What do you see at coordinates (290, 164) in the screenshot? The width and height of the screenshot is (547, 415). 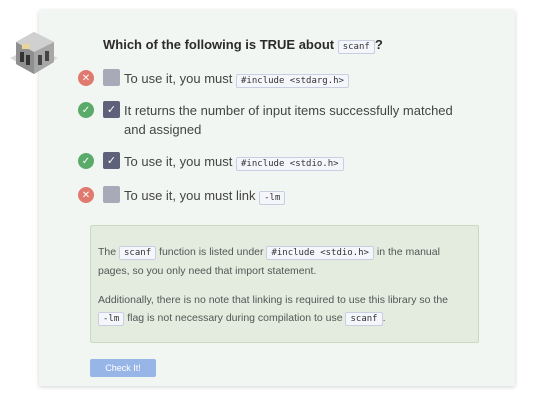 I see `option-3-code: #include <stdio.h>` at bounding box center [290, 164].